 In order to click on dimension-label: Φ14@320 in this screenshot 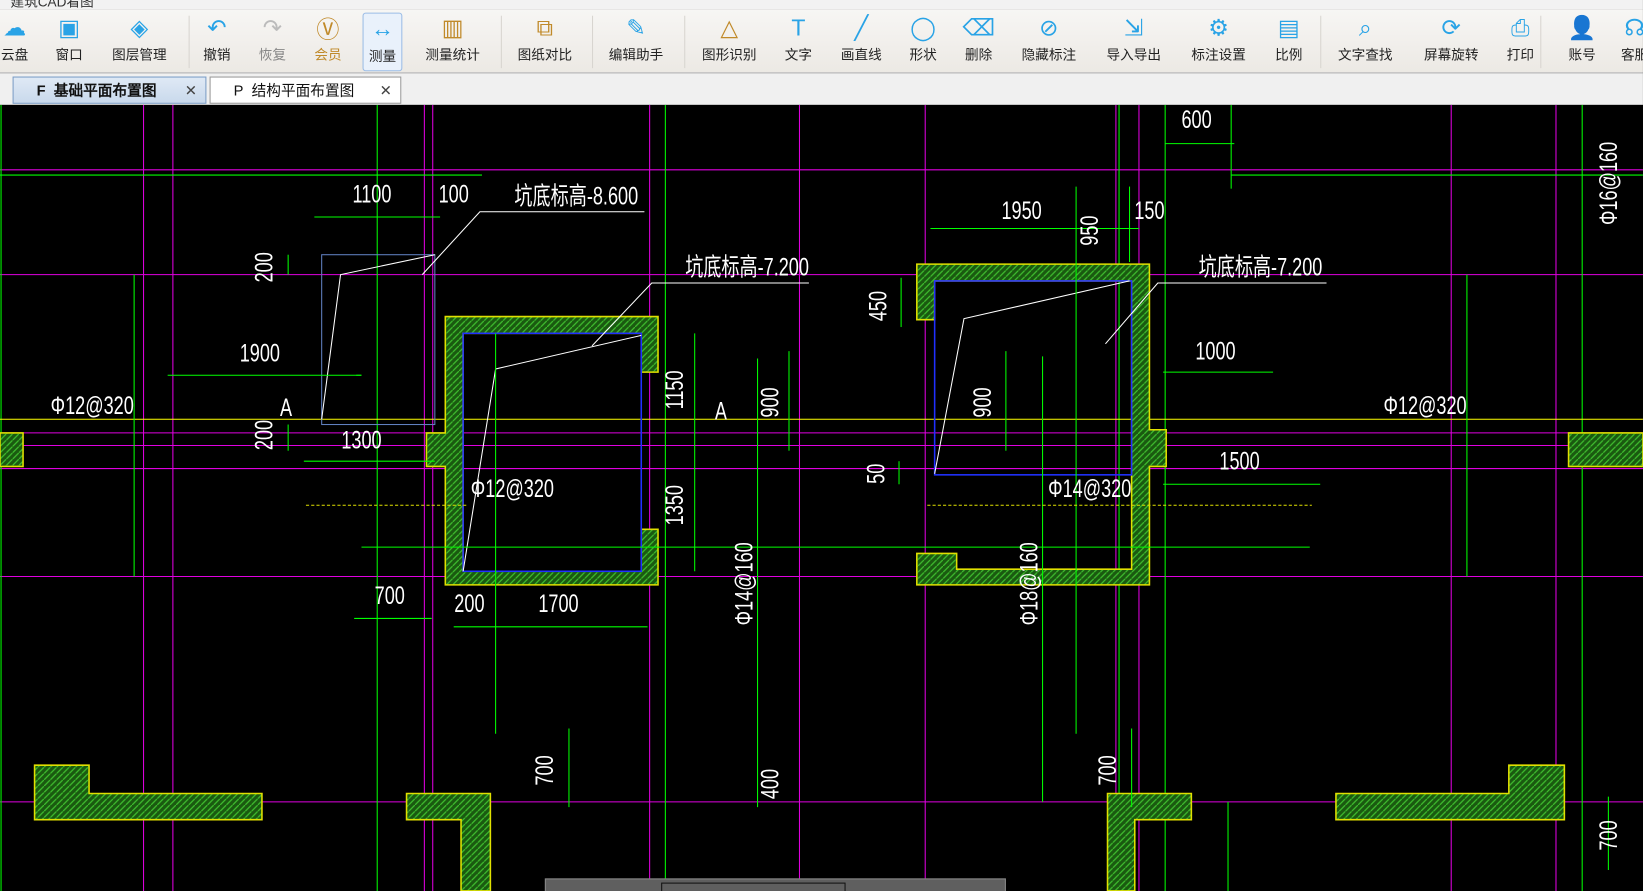, I will do `click(1089, 488)`.